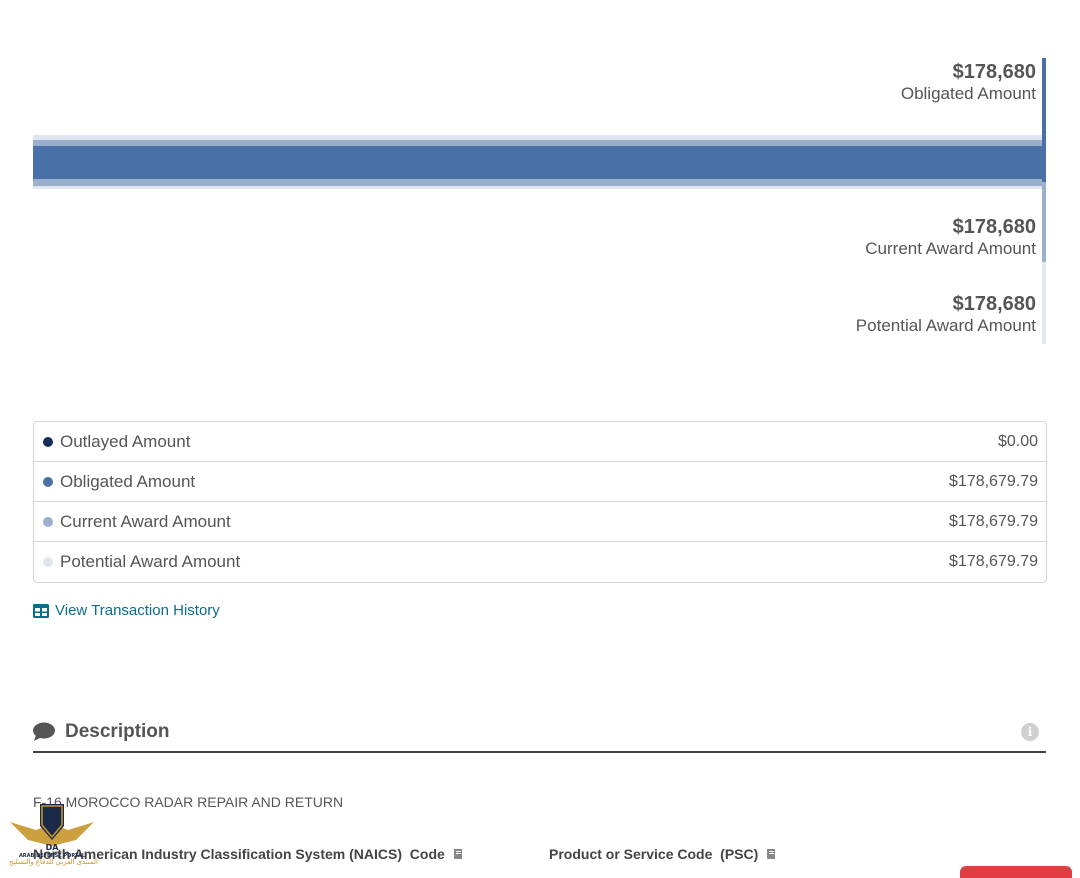  What do you see at coordinates (117, 731) in the screenshot?
I see `description-title: Description` at bounding box center [117, 731].